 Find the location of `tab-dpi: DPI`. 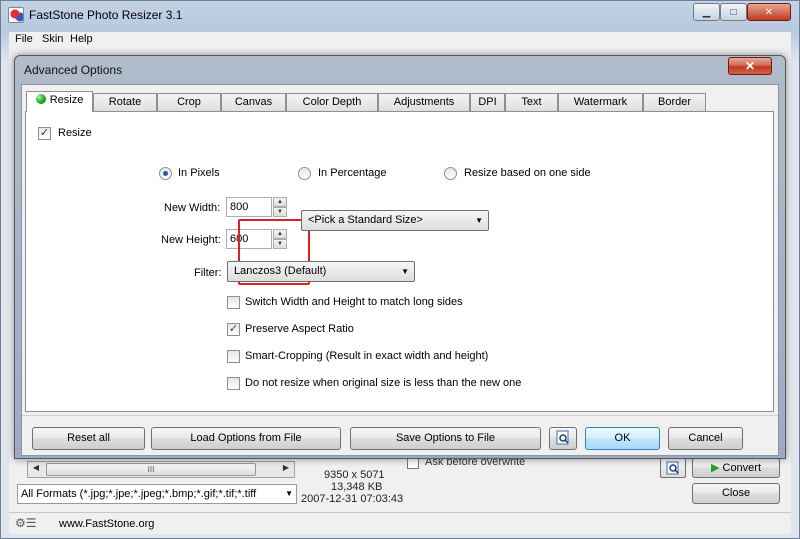

tab-dpi: DPI is located at coordinates (487, 102).